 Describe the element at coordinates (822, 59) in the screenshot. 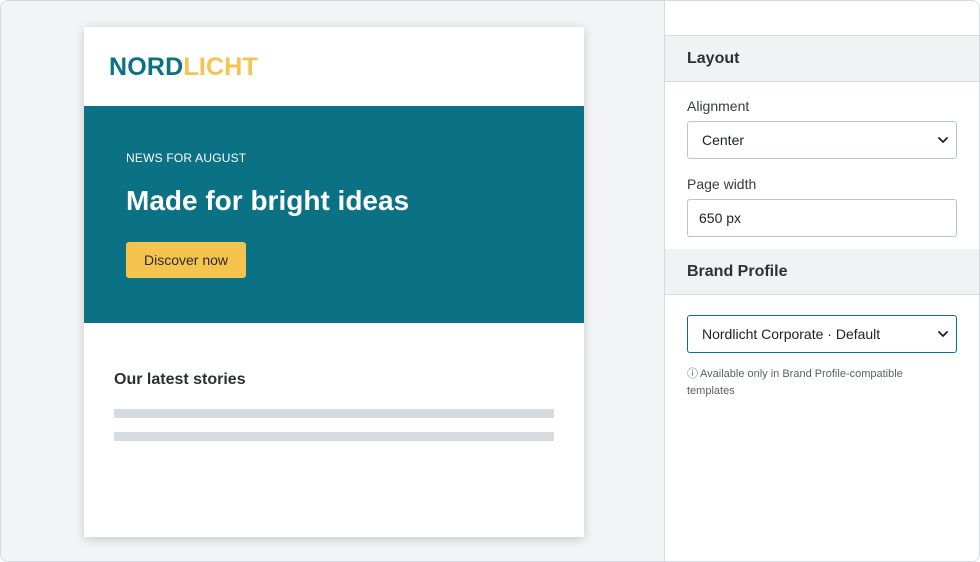

I see `layout-section-header: Layout` at that location.